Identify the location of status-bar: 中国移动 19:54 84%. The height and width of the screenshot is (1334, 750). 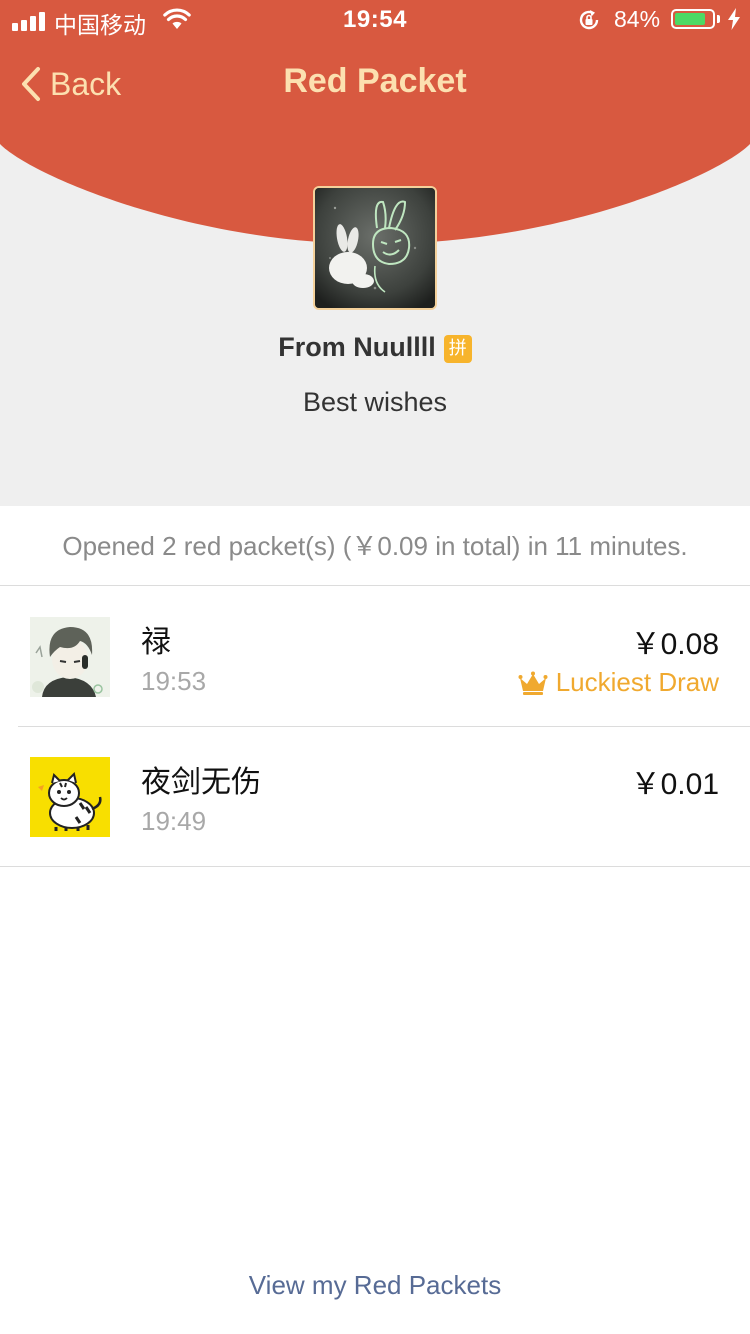
(375, 20).